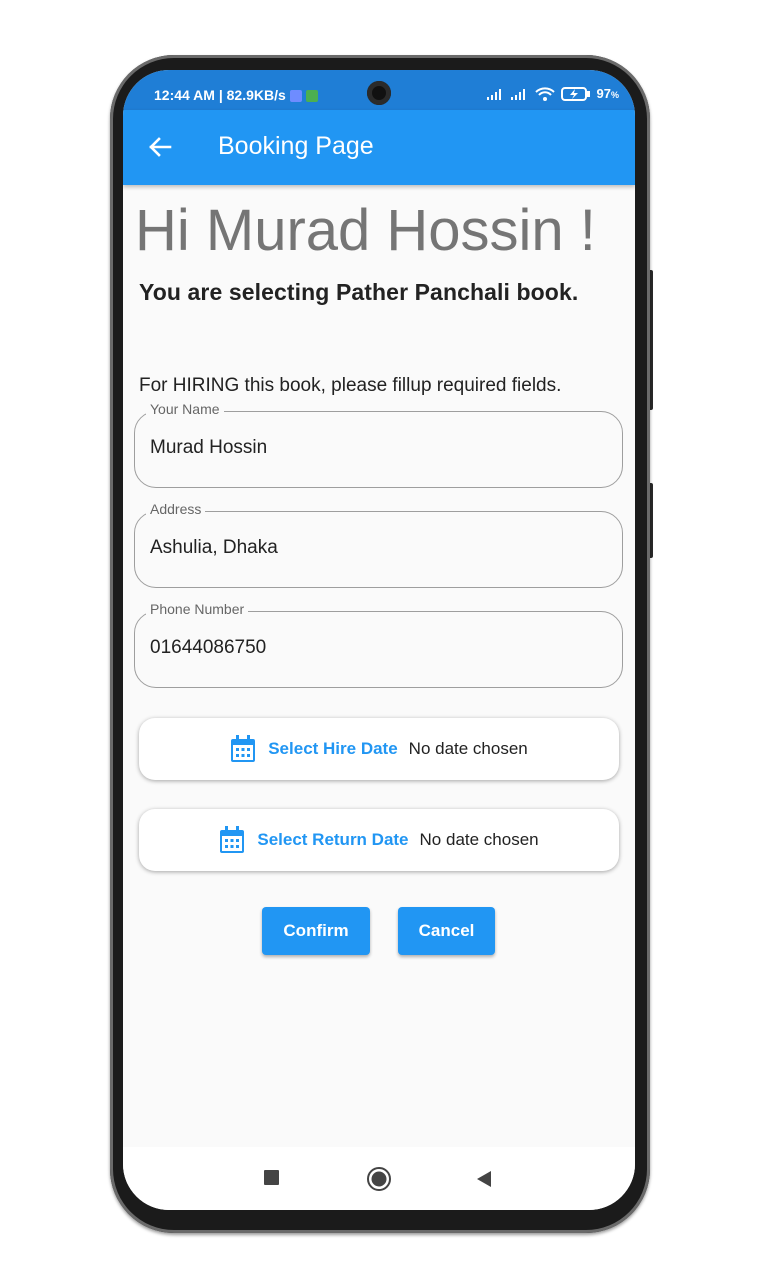  What do you see at coordinates (379, 147) in the screenshot?
I see `app-bar: Booking Page` at bounding box center [379, 147].